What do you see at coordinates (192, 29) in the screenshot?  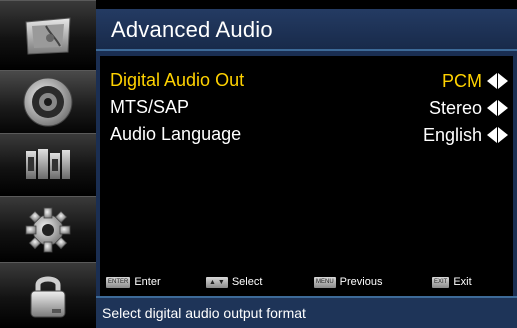 I see `page-title: Advanced Audio` at bounding box center [192, 29].